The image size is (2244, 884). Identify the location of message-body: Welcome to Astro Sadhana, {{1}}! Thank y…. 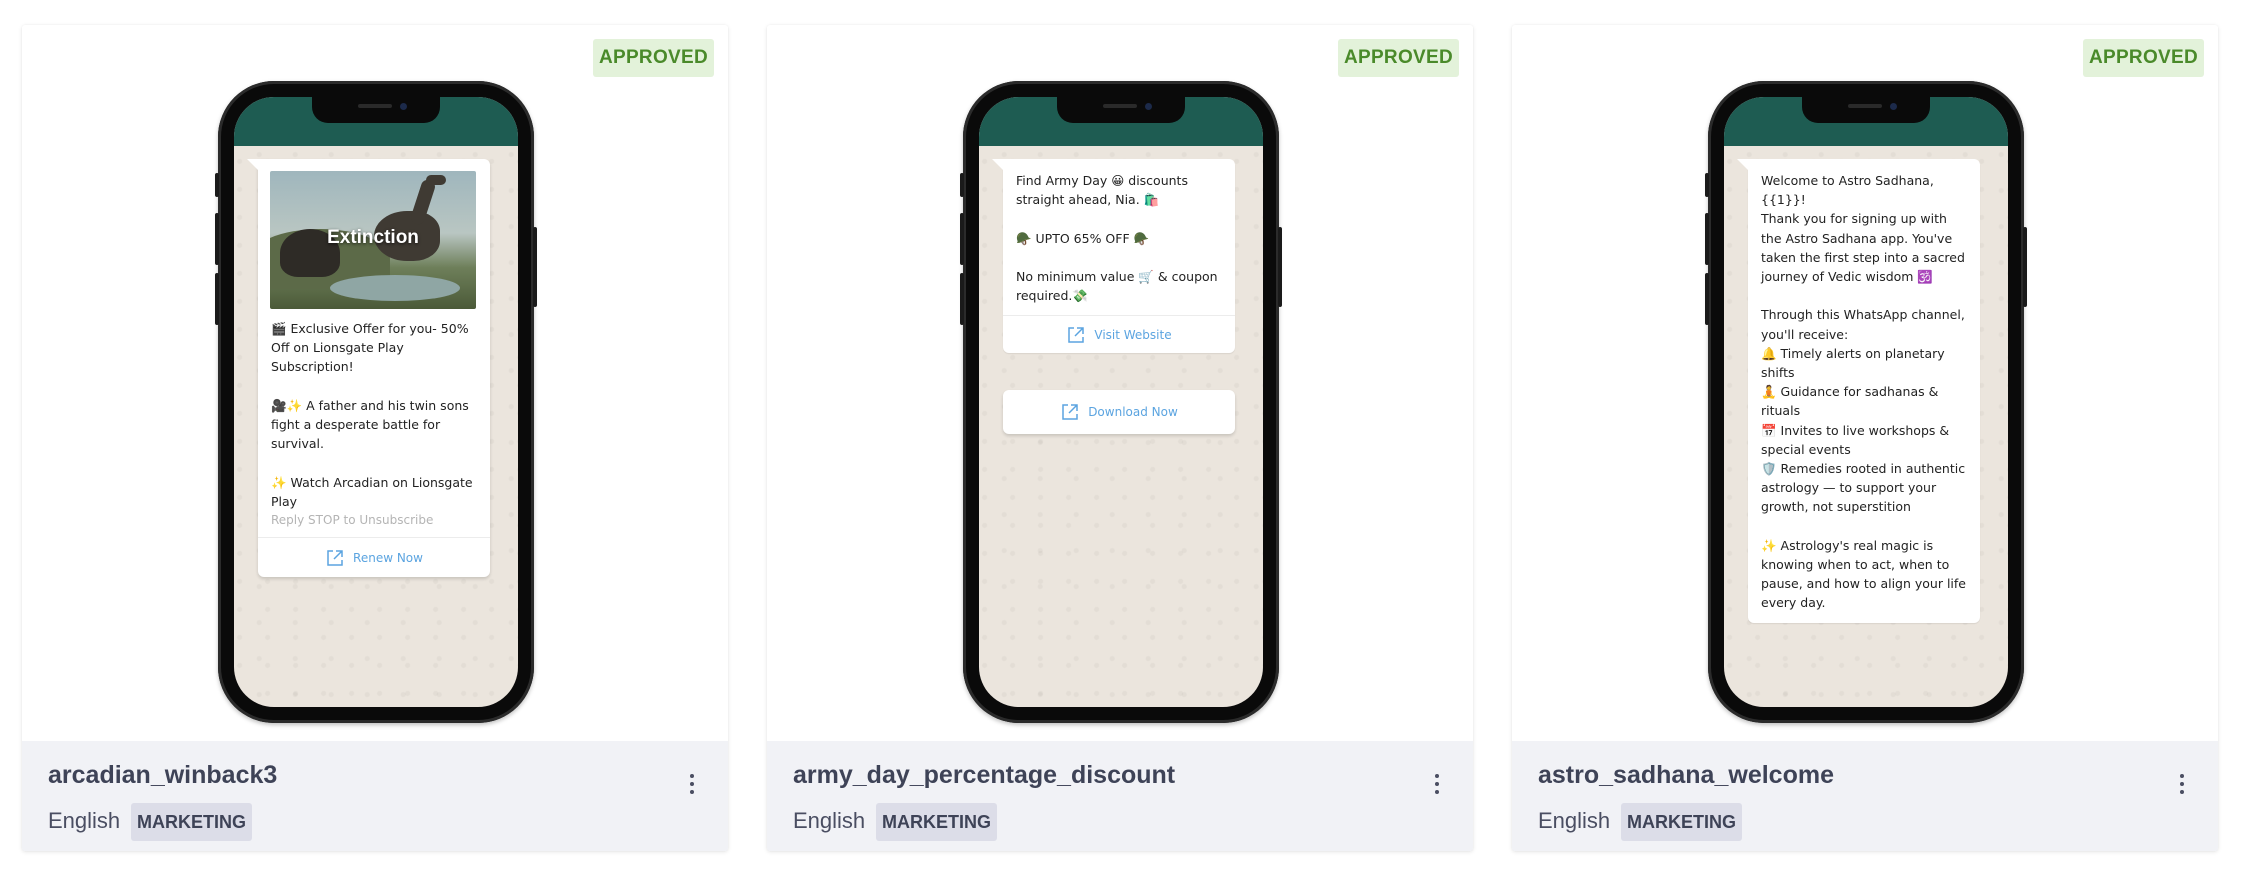
(1863, 392).